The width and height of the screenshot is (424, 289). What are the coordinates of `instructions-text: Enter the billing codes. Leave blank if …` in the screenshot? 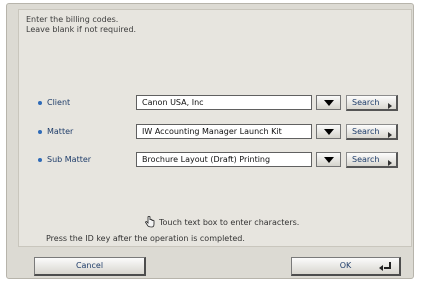 It's located at (81, 24).